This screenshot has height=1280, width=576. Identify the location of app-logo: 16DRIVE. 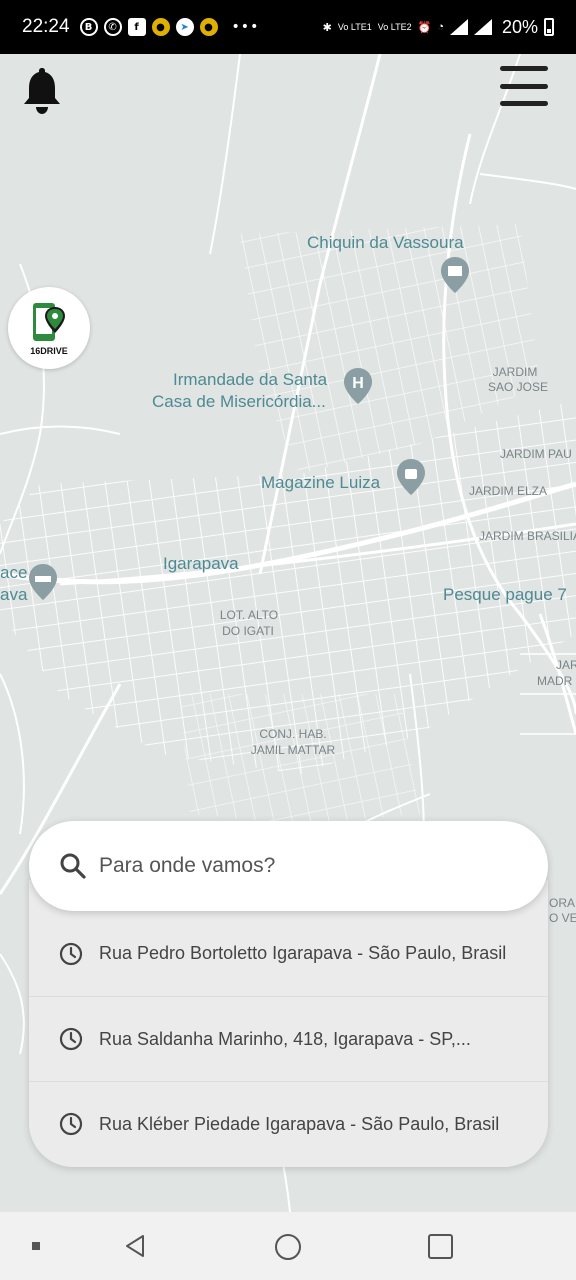
(49, 328).